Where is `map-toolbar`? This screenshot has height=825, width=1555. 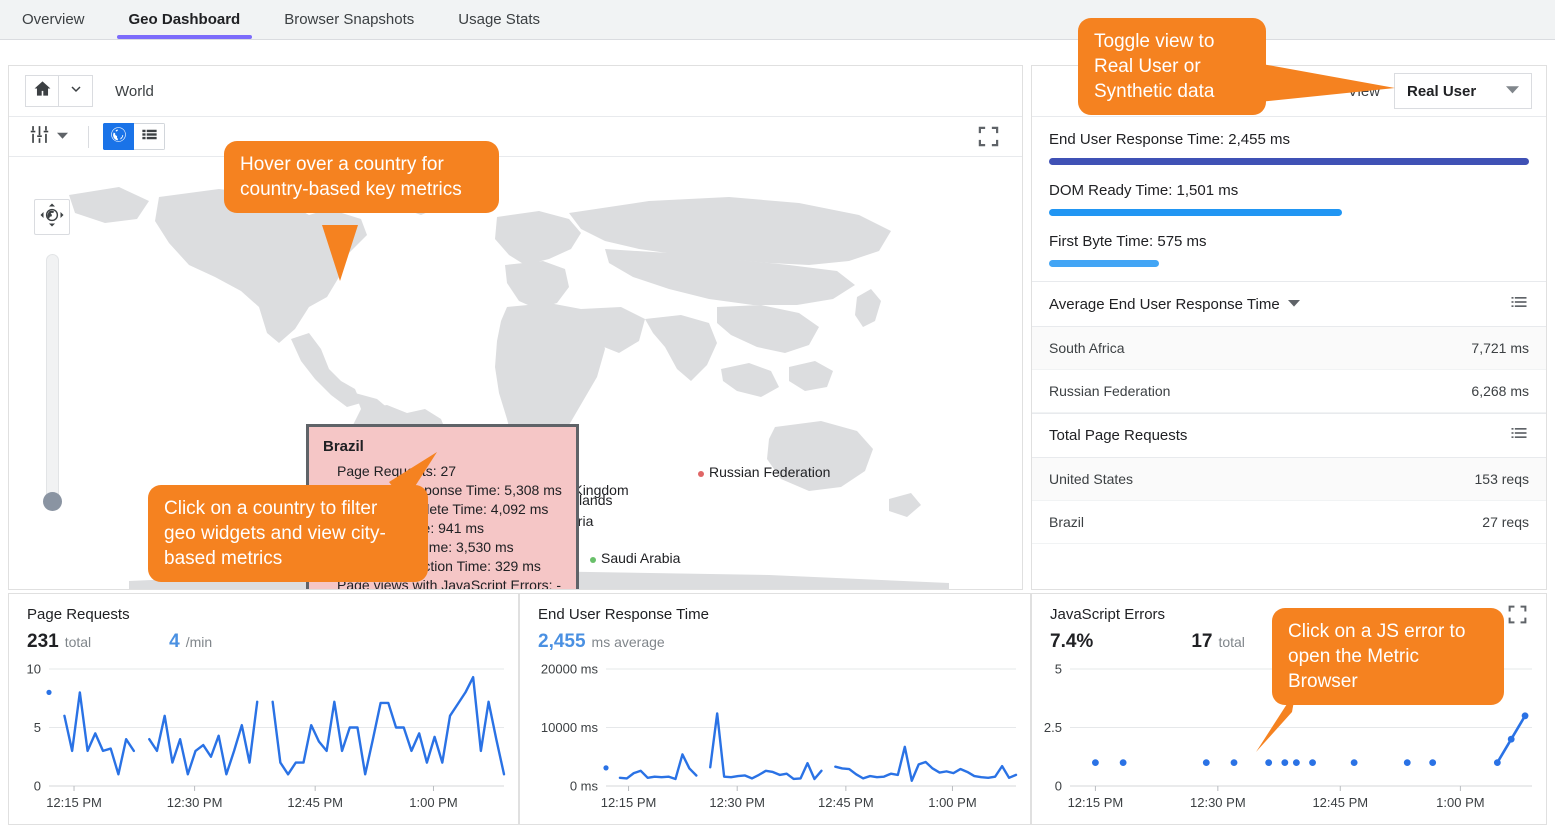 map-toolbar is located at coordinates (515, 137).